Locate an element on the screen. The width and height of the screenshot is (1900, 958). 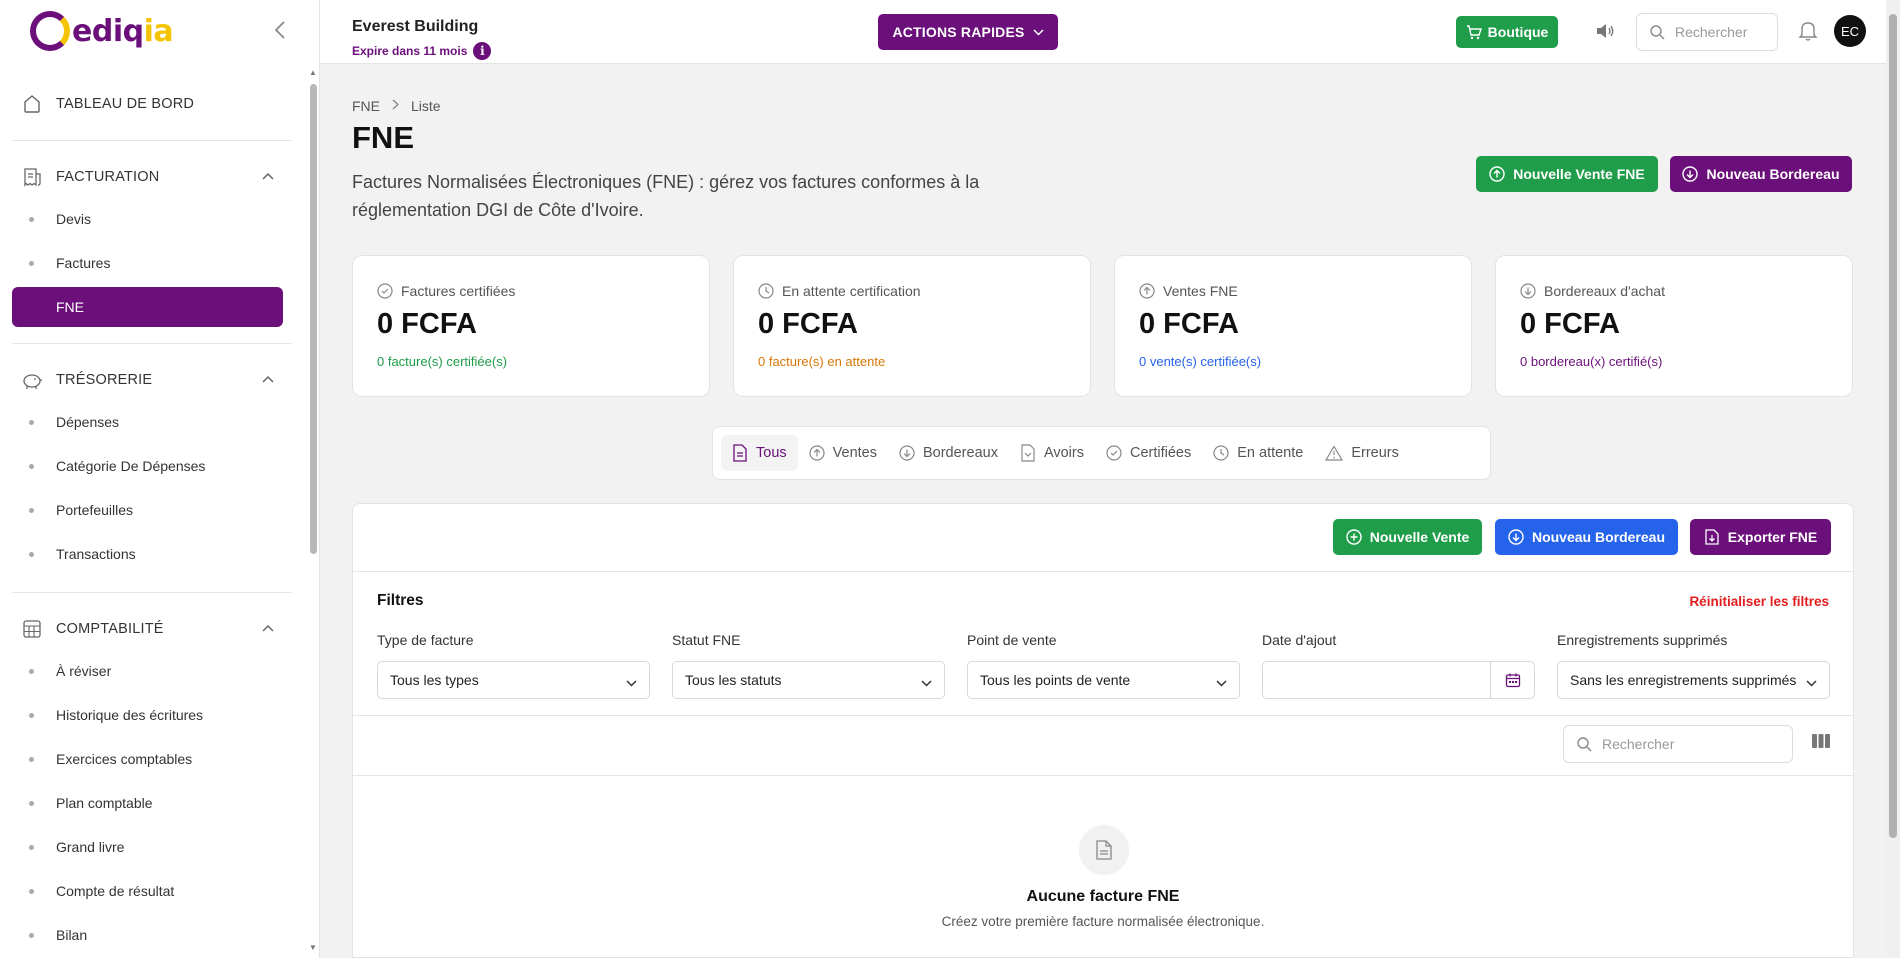
sidebar-item-dashboard: TABLEAU DE BORD is located at coordinates (155, 104).